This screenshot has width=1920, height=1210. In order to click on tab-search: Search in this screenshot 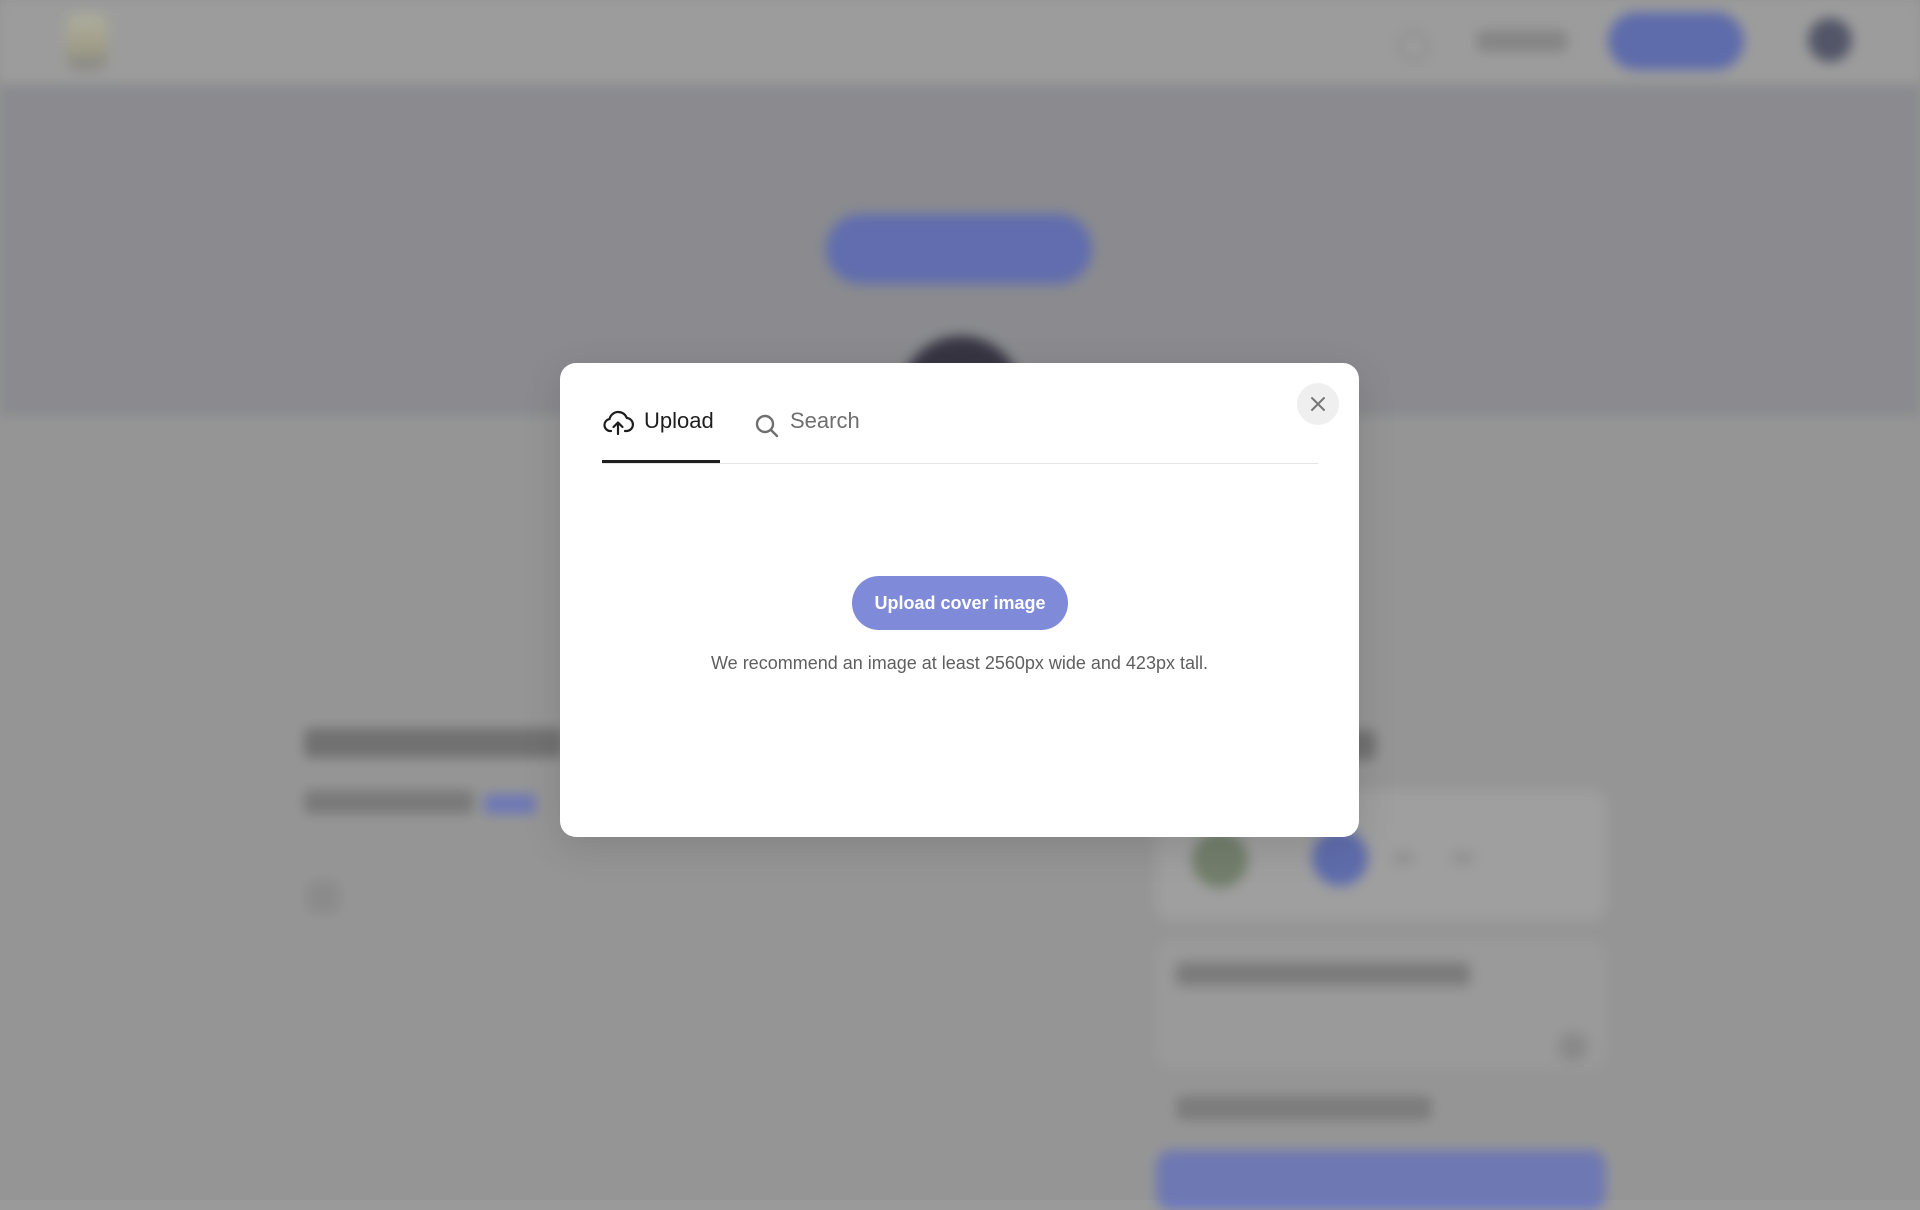, I will do `click(814, 433)`.